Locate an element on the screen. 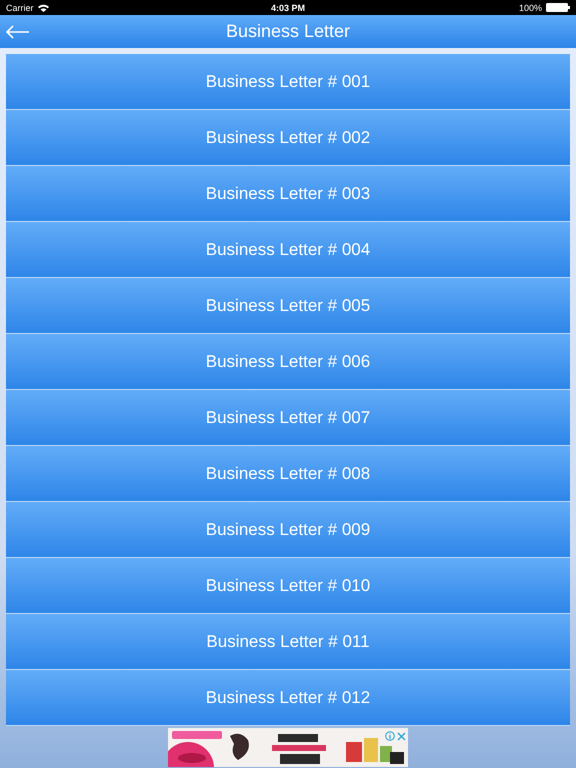 The image size is (576, 768). clock-time: 4:03 PM is located at coordinates (288, 7).